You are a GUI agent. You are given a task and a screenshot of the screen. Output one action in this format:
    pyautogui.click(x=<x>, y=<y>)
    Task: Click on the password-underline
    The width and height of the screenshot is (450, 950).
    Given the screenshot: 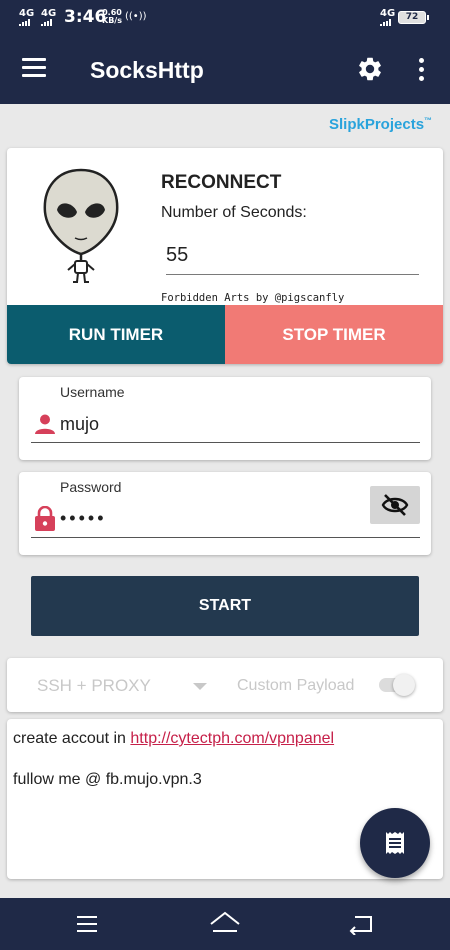 What is the action you would take?
    pyautogui.click(x=225, y=537)
    